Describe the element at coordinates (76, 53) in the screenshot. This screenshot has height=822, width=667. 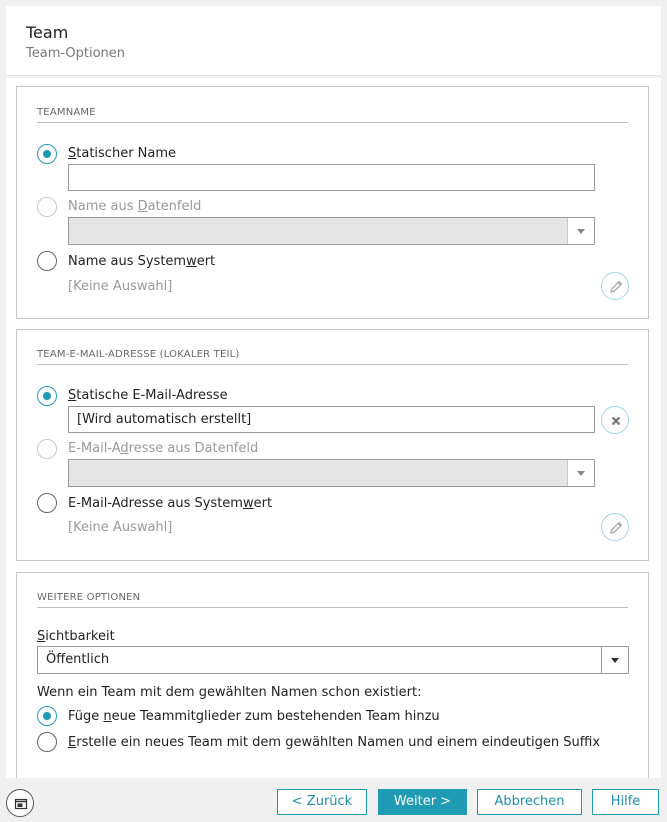
I see `page-subtitle: Team-Optionen` at that location.